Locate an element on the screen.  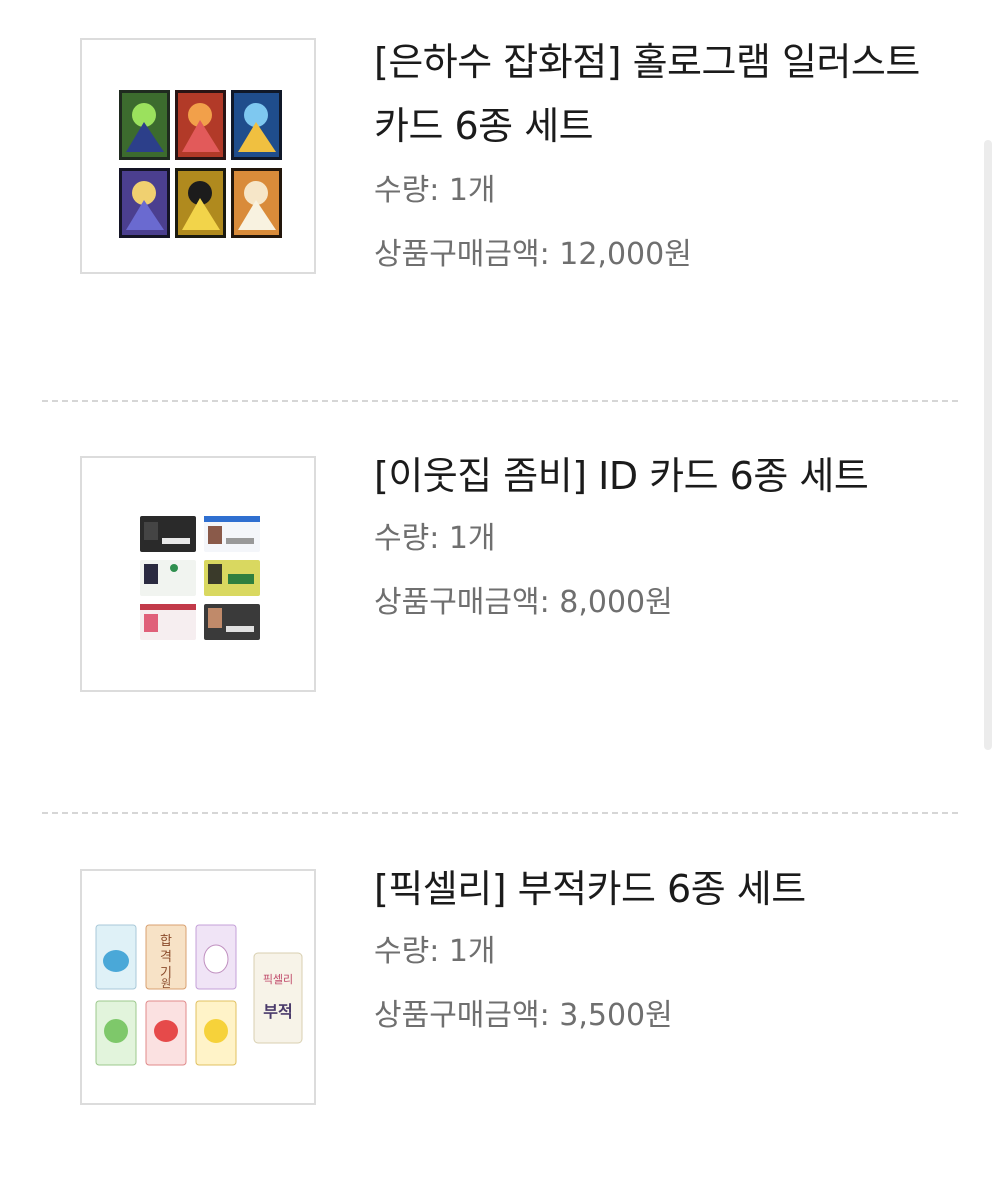
id-card-set-image is located at coordinates (200, 578).